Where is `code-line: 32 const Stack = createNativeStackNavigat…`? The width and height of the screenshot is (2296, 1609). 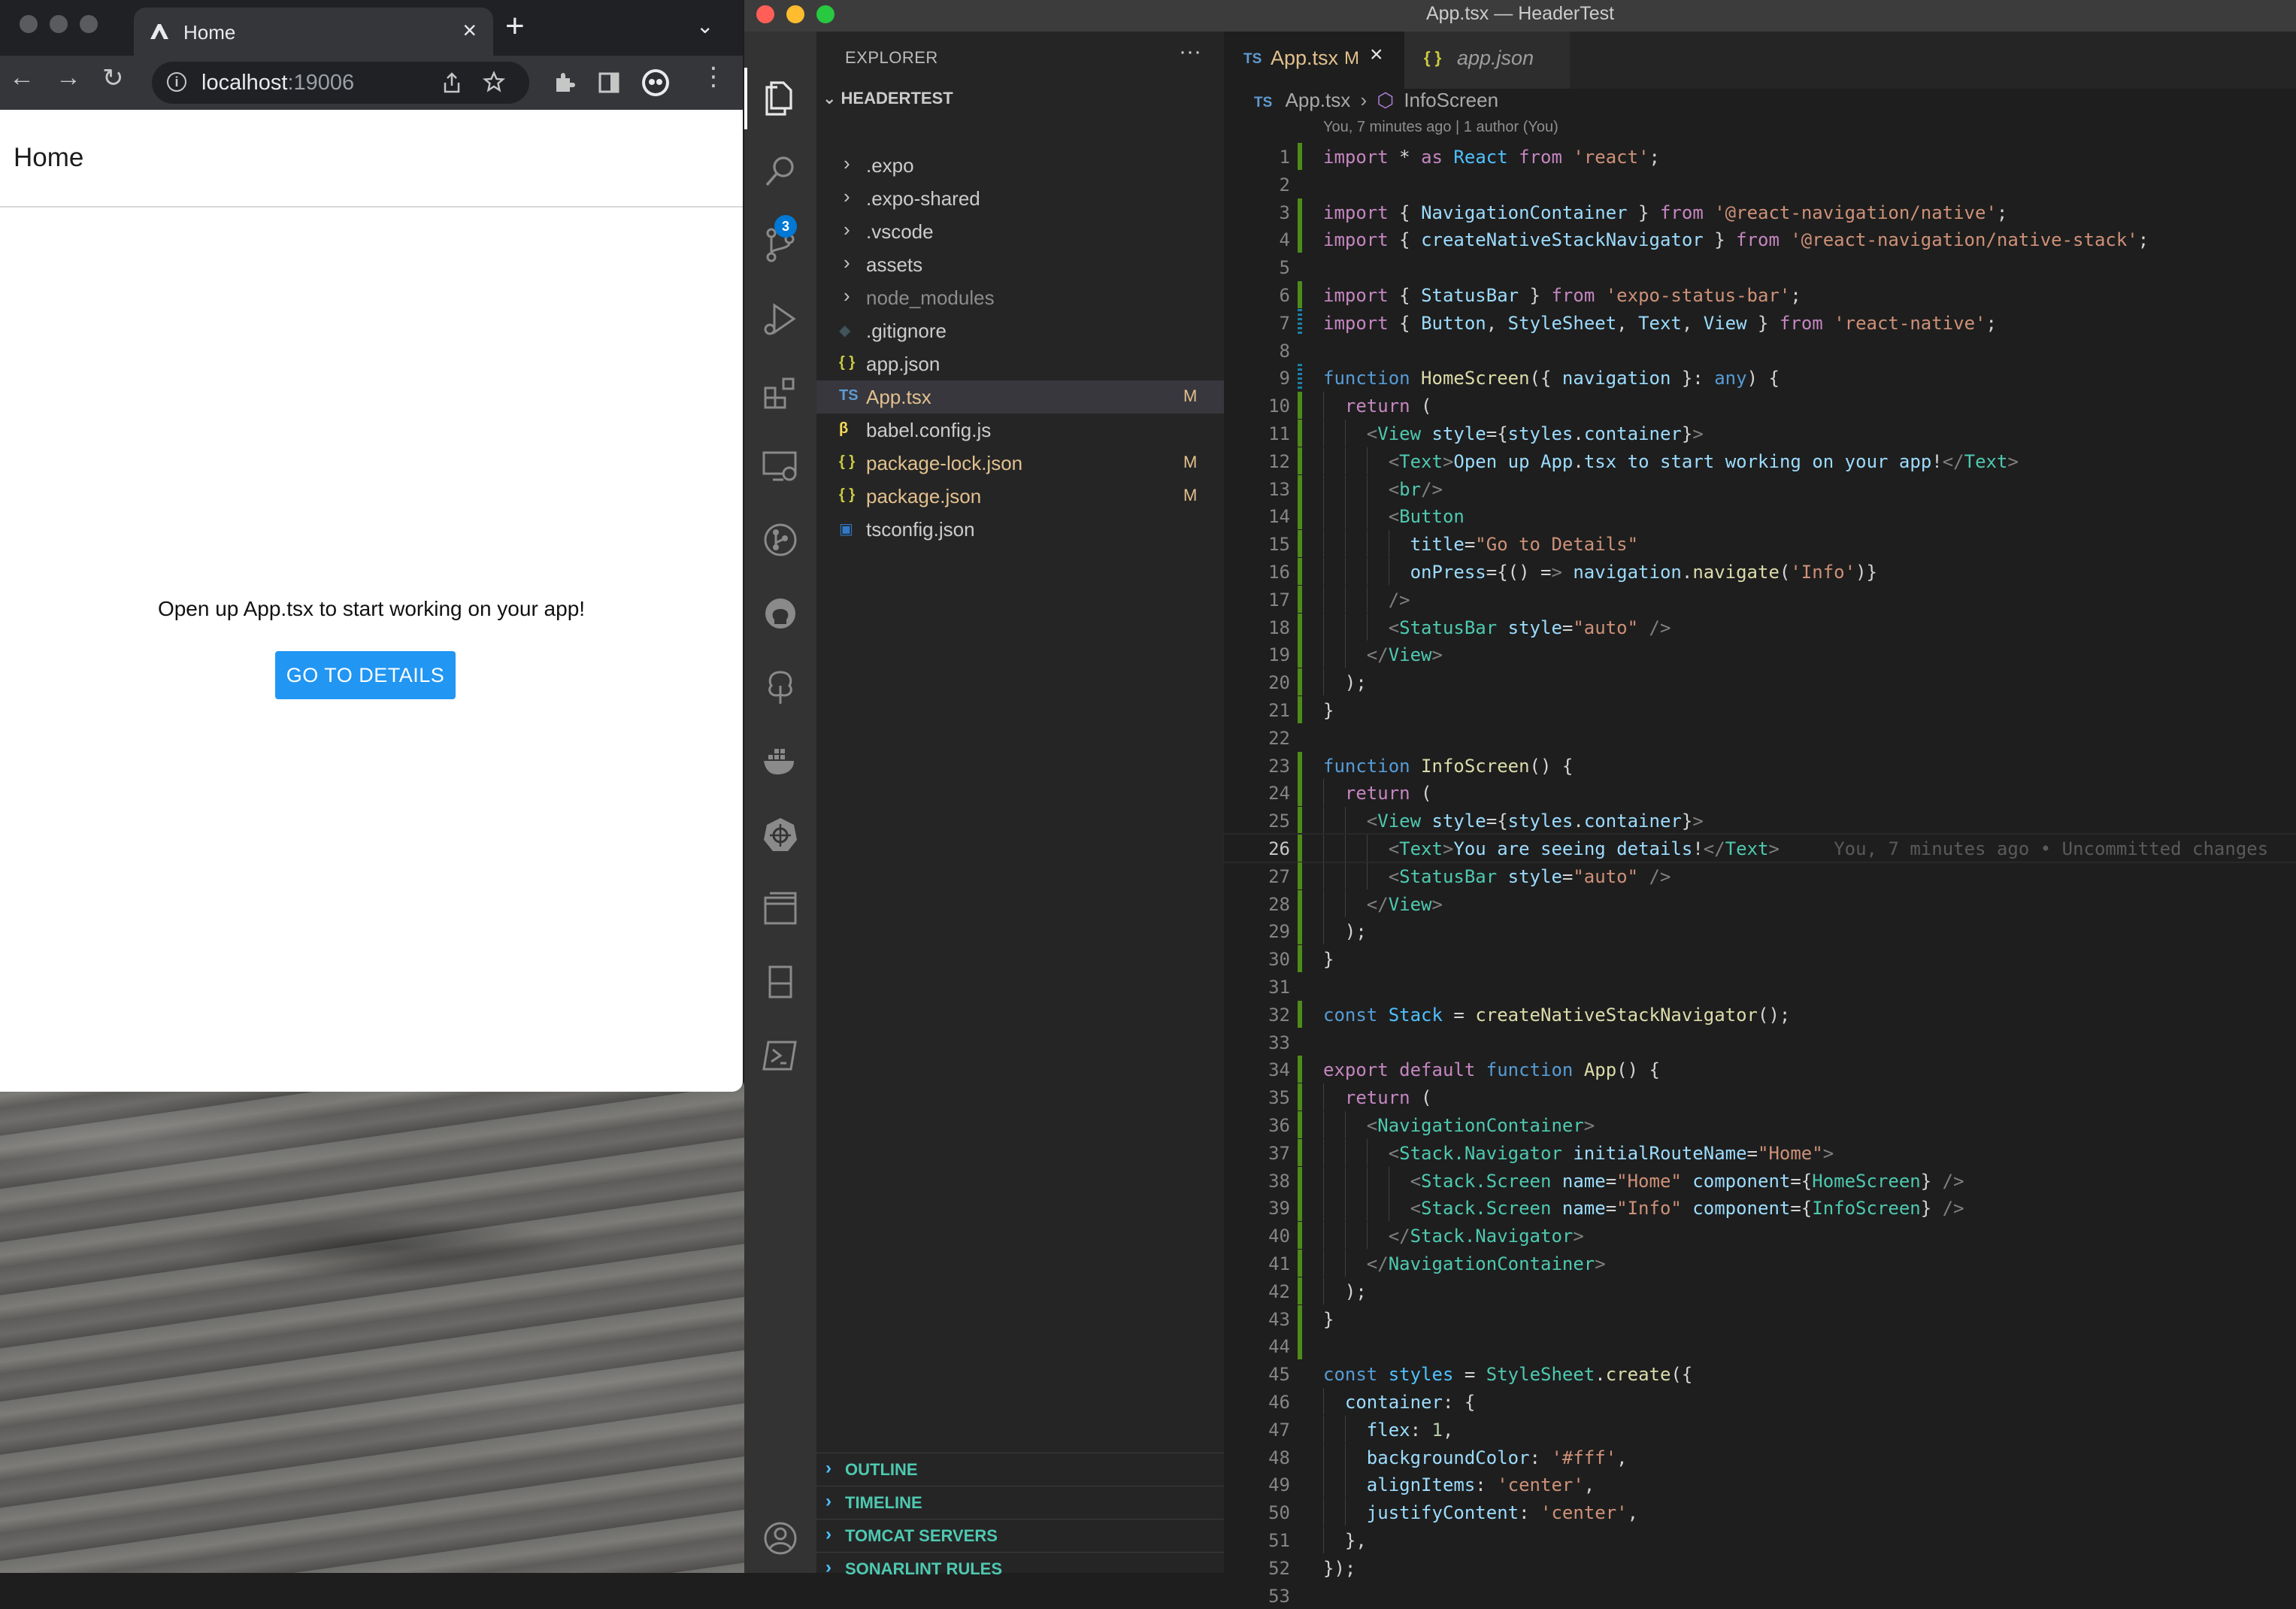
code-line: 32 const Stack = createNativeStackNavigat… is located at coordinates (1760, 1014).